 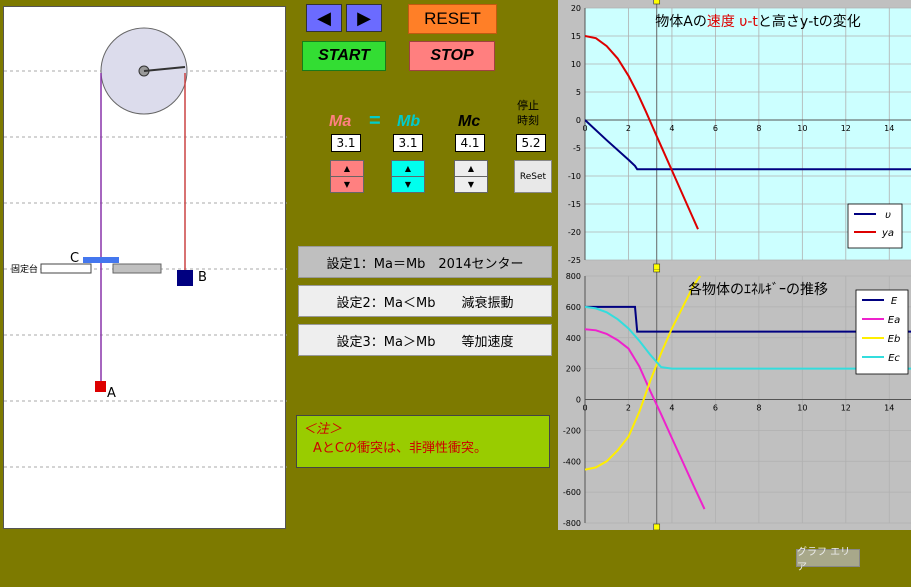 What do you see at coordinates (375, 121) in the screenshot?
I see `equals-sign: =` at bounding box center [375, 121].